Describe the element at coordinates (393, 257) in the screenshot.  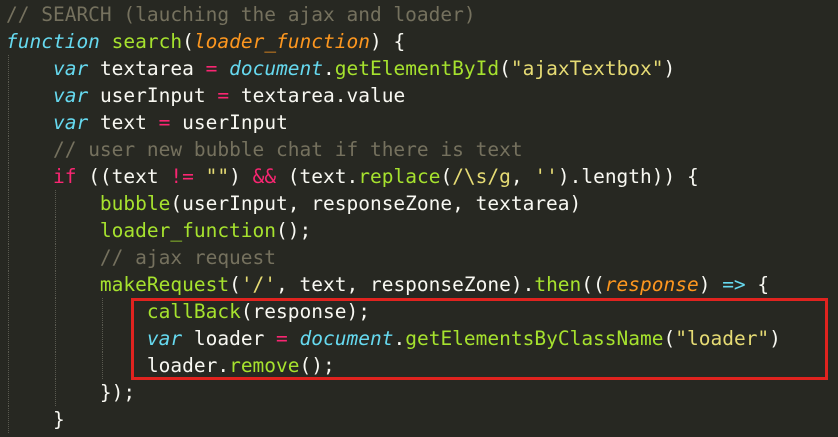
I see `code-line: // ajax request` at that location.